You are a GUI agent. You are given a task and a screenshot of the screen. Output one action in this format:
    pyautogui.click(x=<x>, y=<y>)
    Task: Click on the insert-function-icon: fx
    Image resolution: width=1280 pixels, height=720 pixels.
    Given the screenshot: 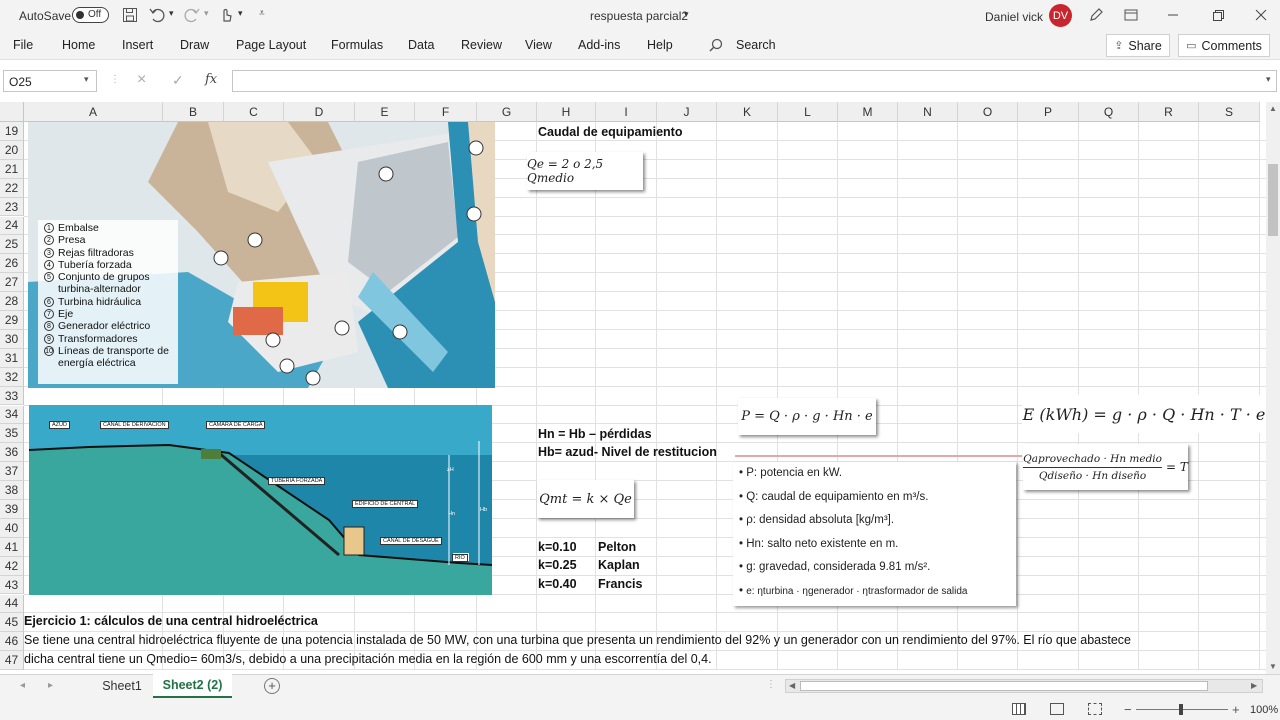 What is the action you would take?
    pyautogui.click(x=211, y=79)
    